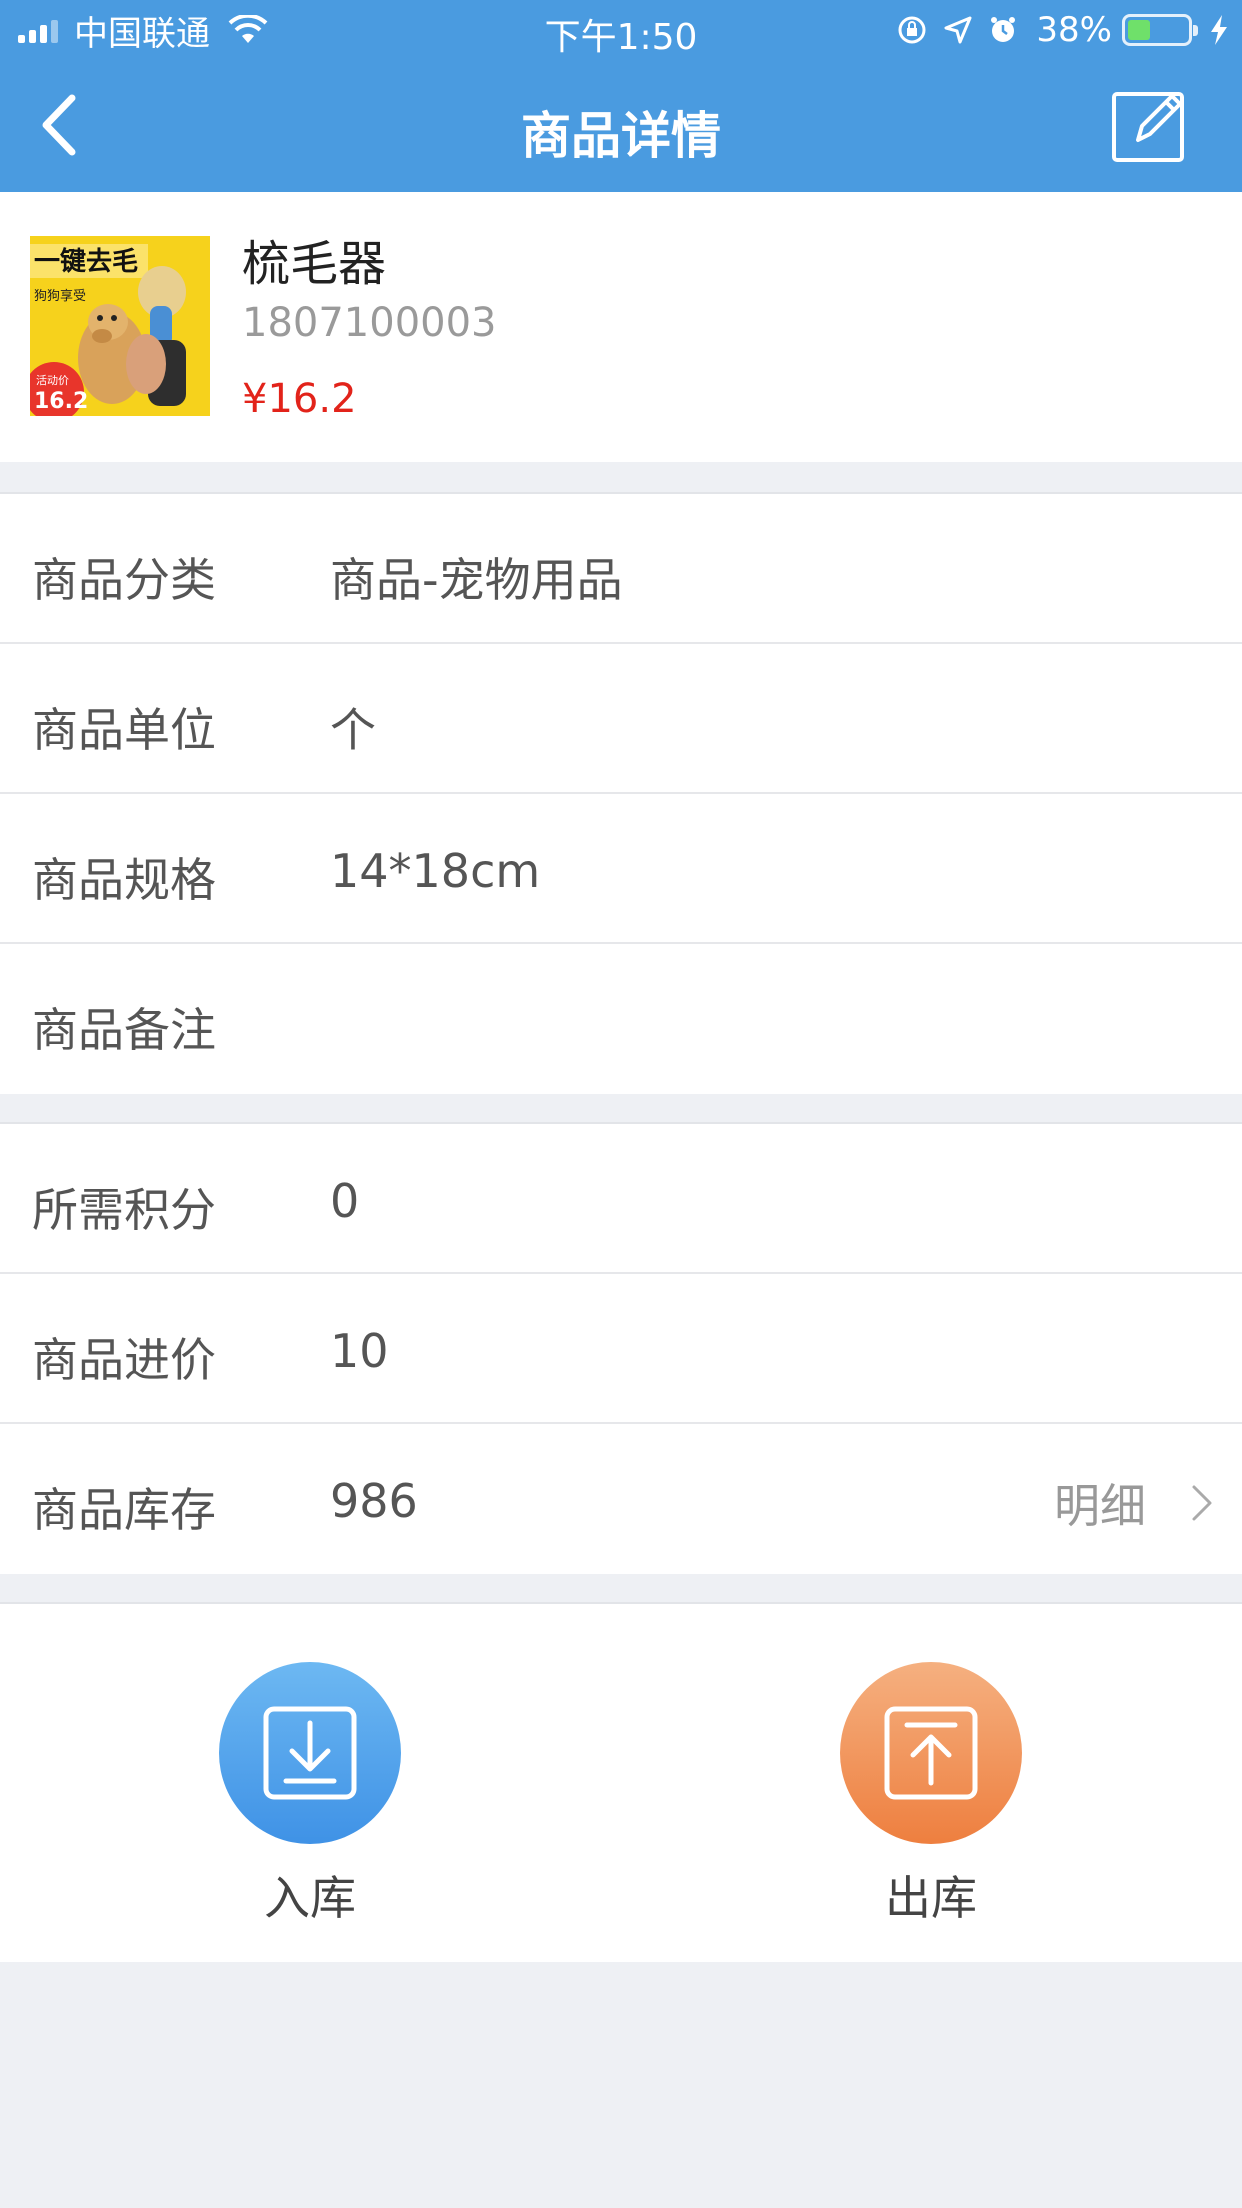 The height and width of the screenshot is (2208, 1242). What do you see at coordinates (61, 401) in the screenshot?
I see `image-badge-price: 16.2` at bounding box center [61, 401].